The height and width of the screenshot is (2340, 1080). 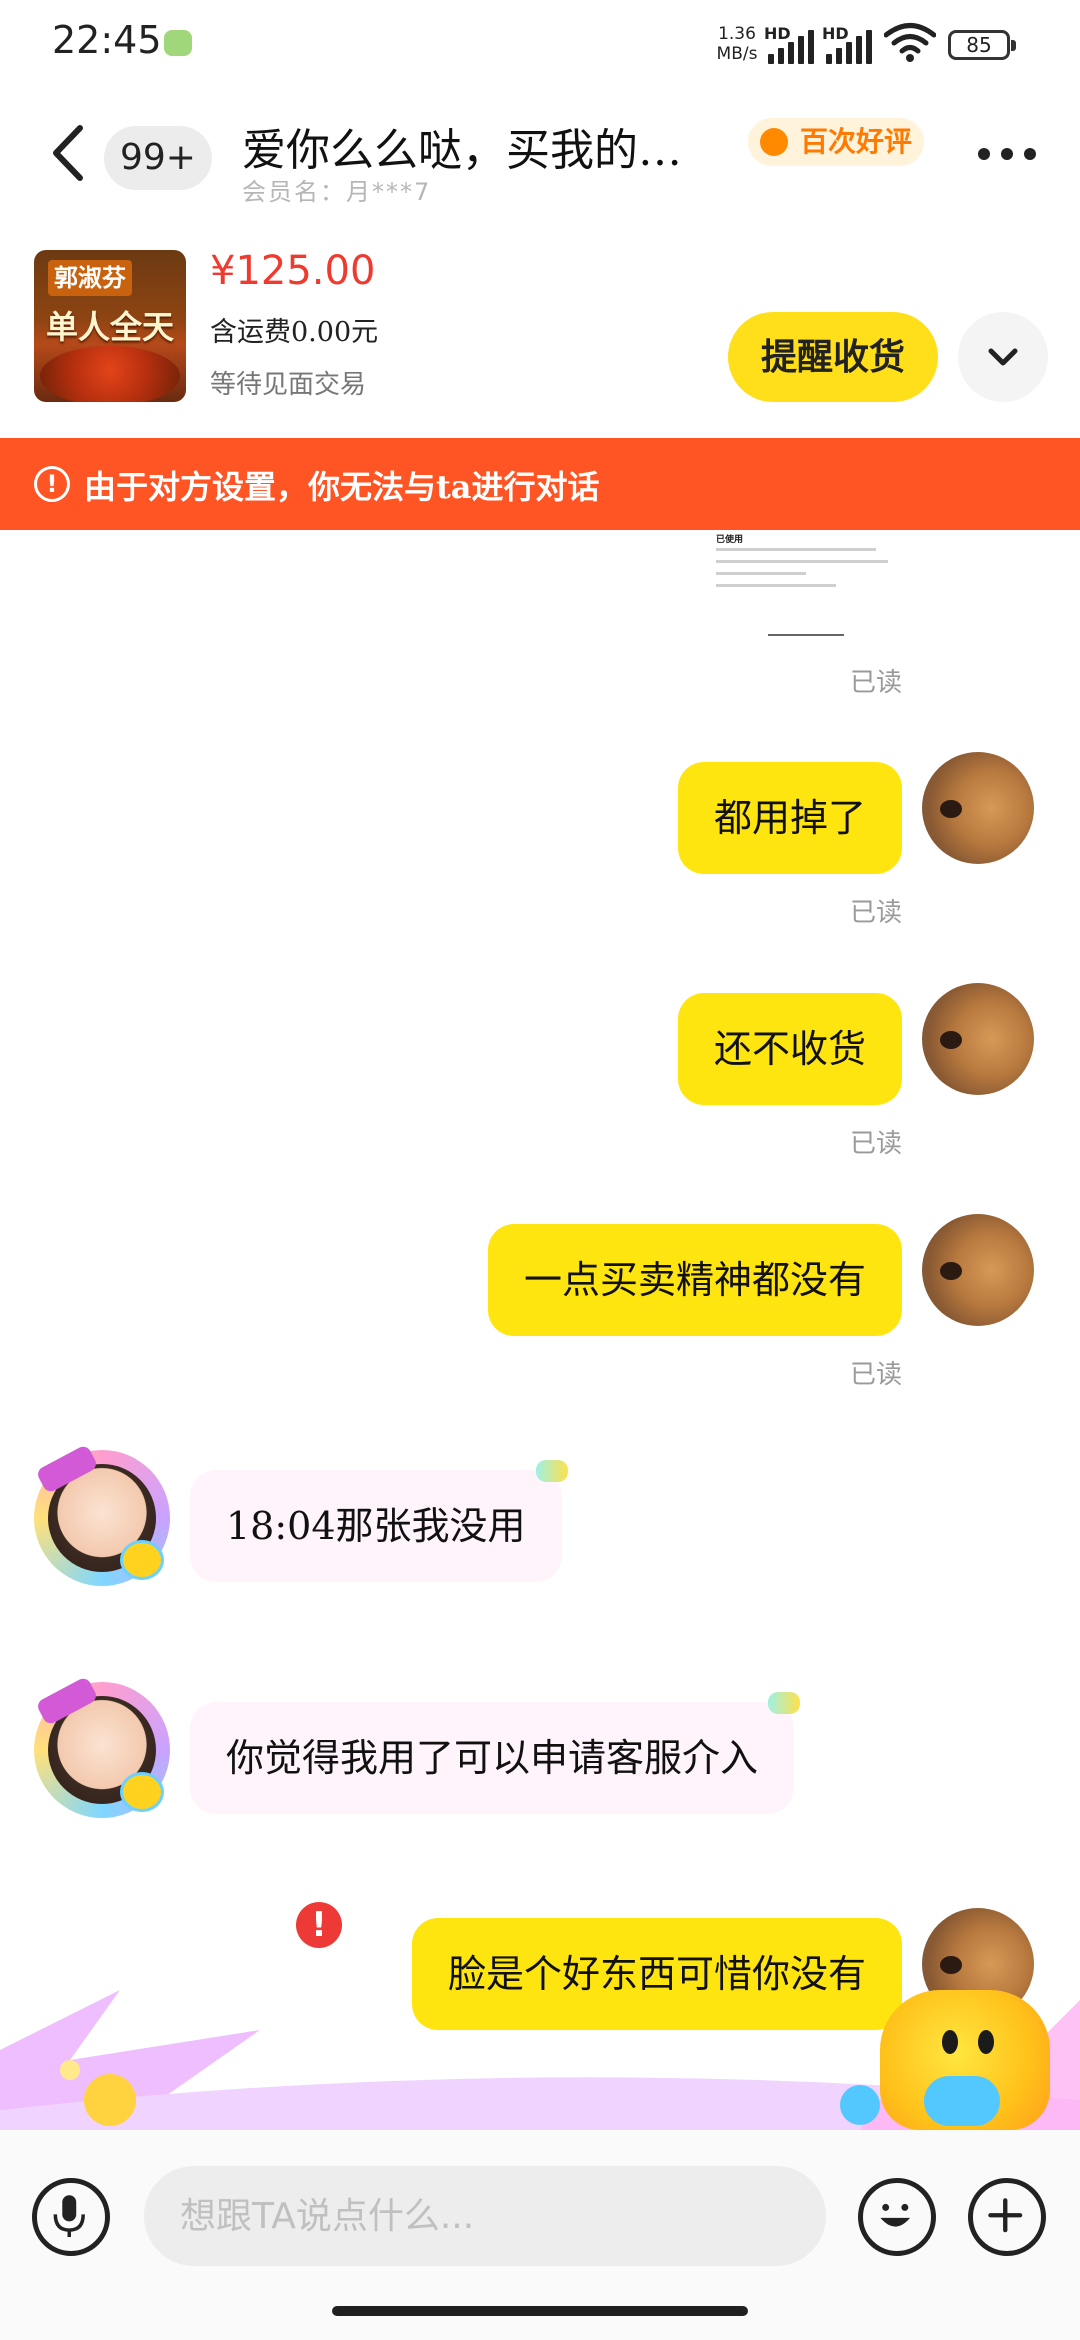 I want to click on order-price: ¥125.00, so click(x=293, y=271).